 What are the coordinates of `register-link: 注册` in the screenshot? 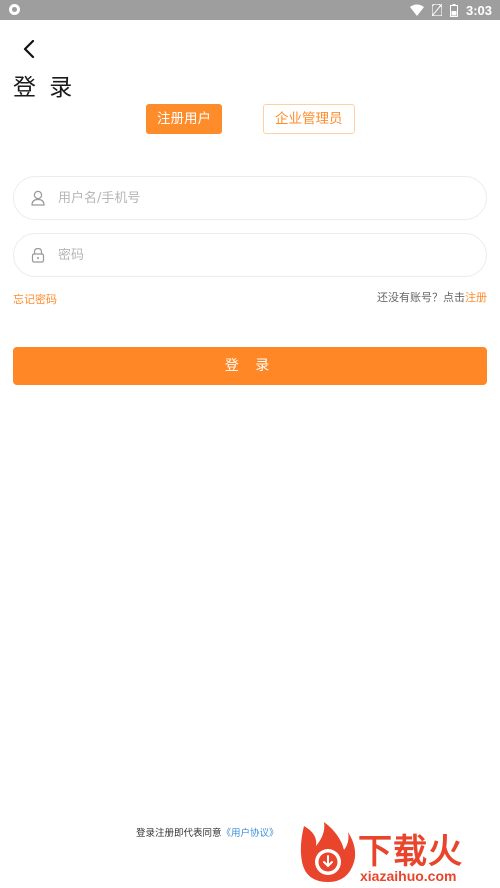 It's located at (476, 297).